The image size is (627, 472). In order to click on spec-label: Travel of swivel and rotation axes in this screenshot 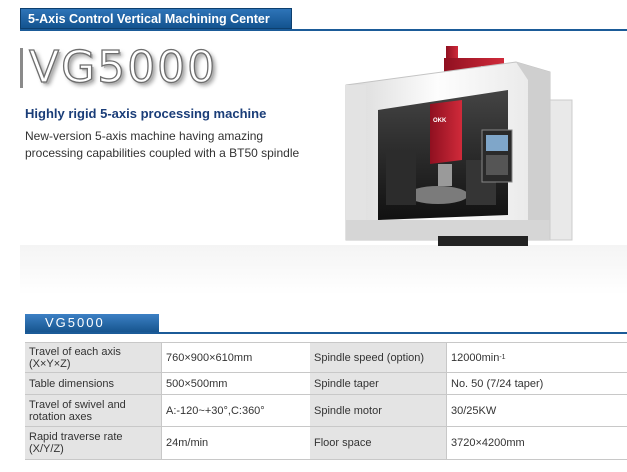, I will do `click(93, 410)`.